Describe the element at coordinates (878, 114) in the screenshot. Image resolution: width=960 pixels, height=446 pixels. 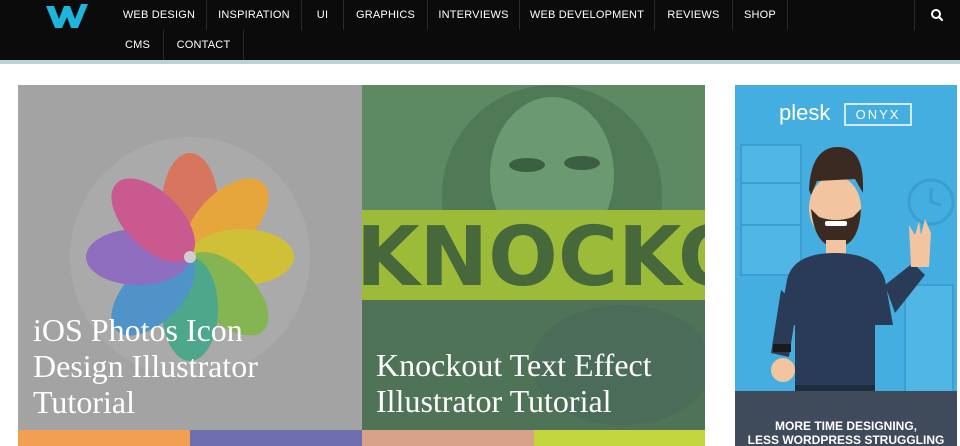
I see `ad-brand-onyx: ONYX` at that location.